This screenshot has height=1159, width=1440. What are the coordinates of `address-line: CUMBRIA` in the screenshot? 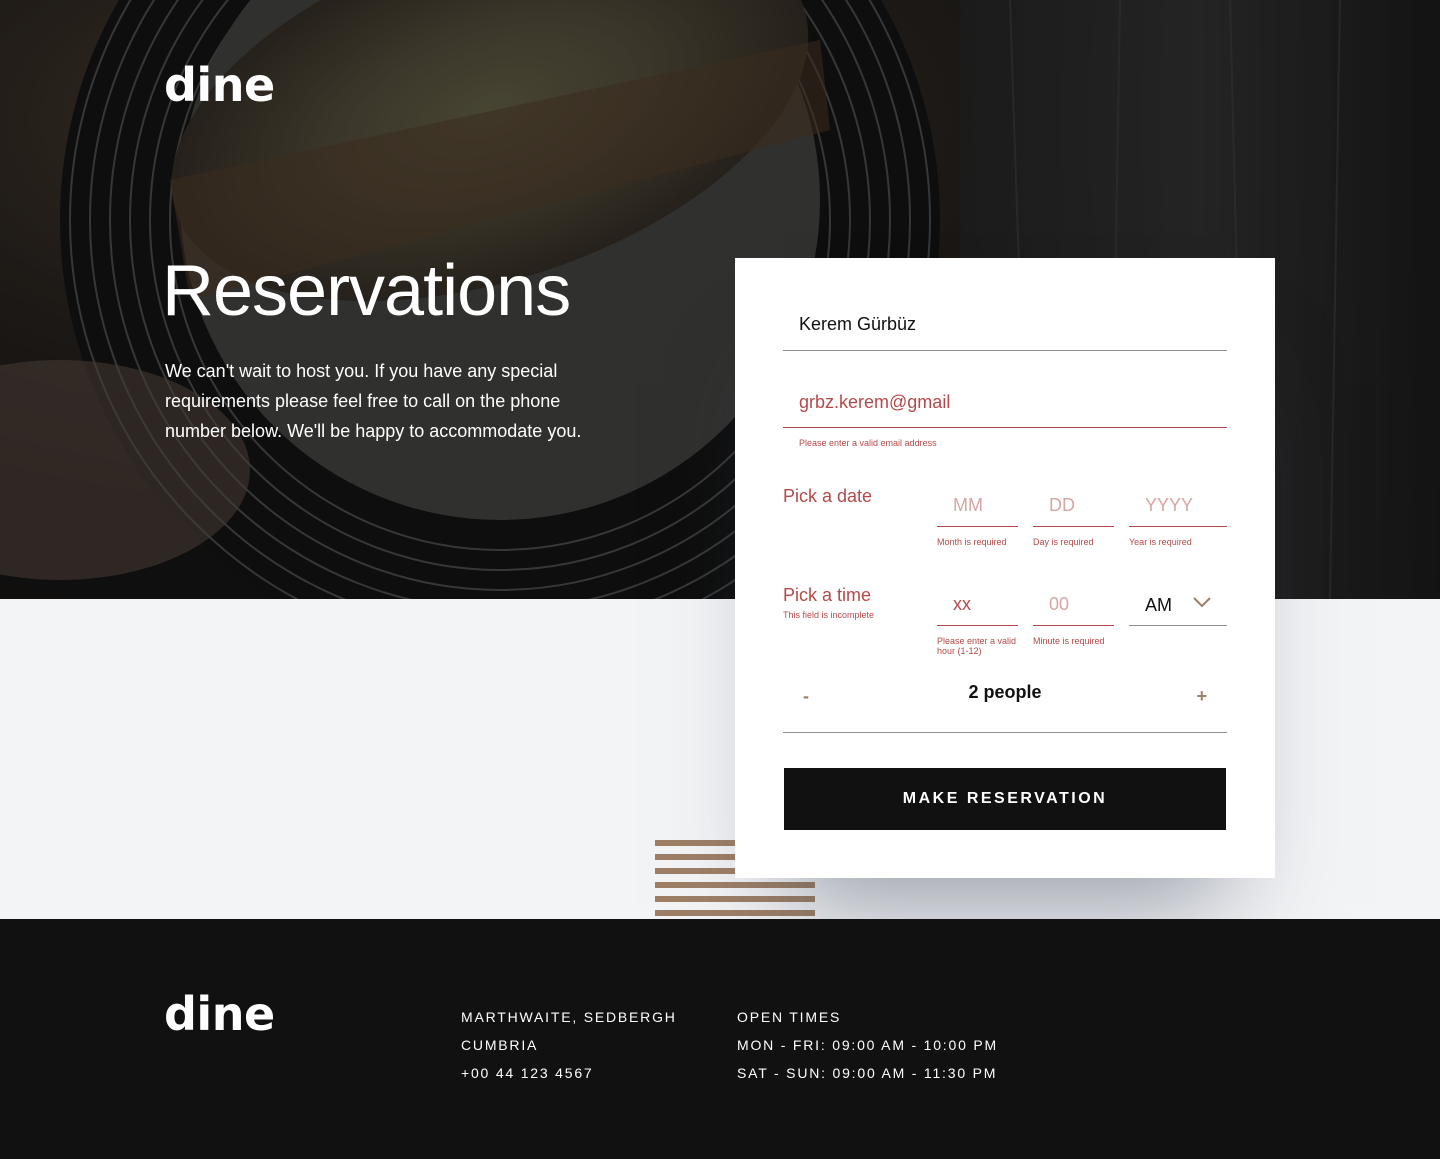 It's located at (500, 1045).